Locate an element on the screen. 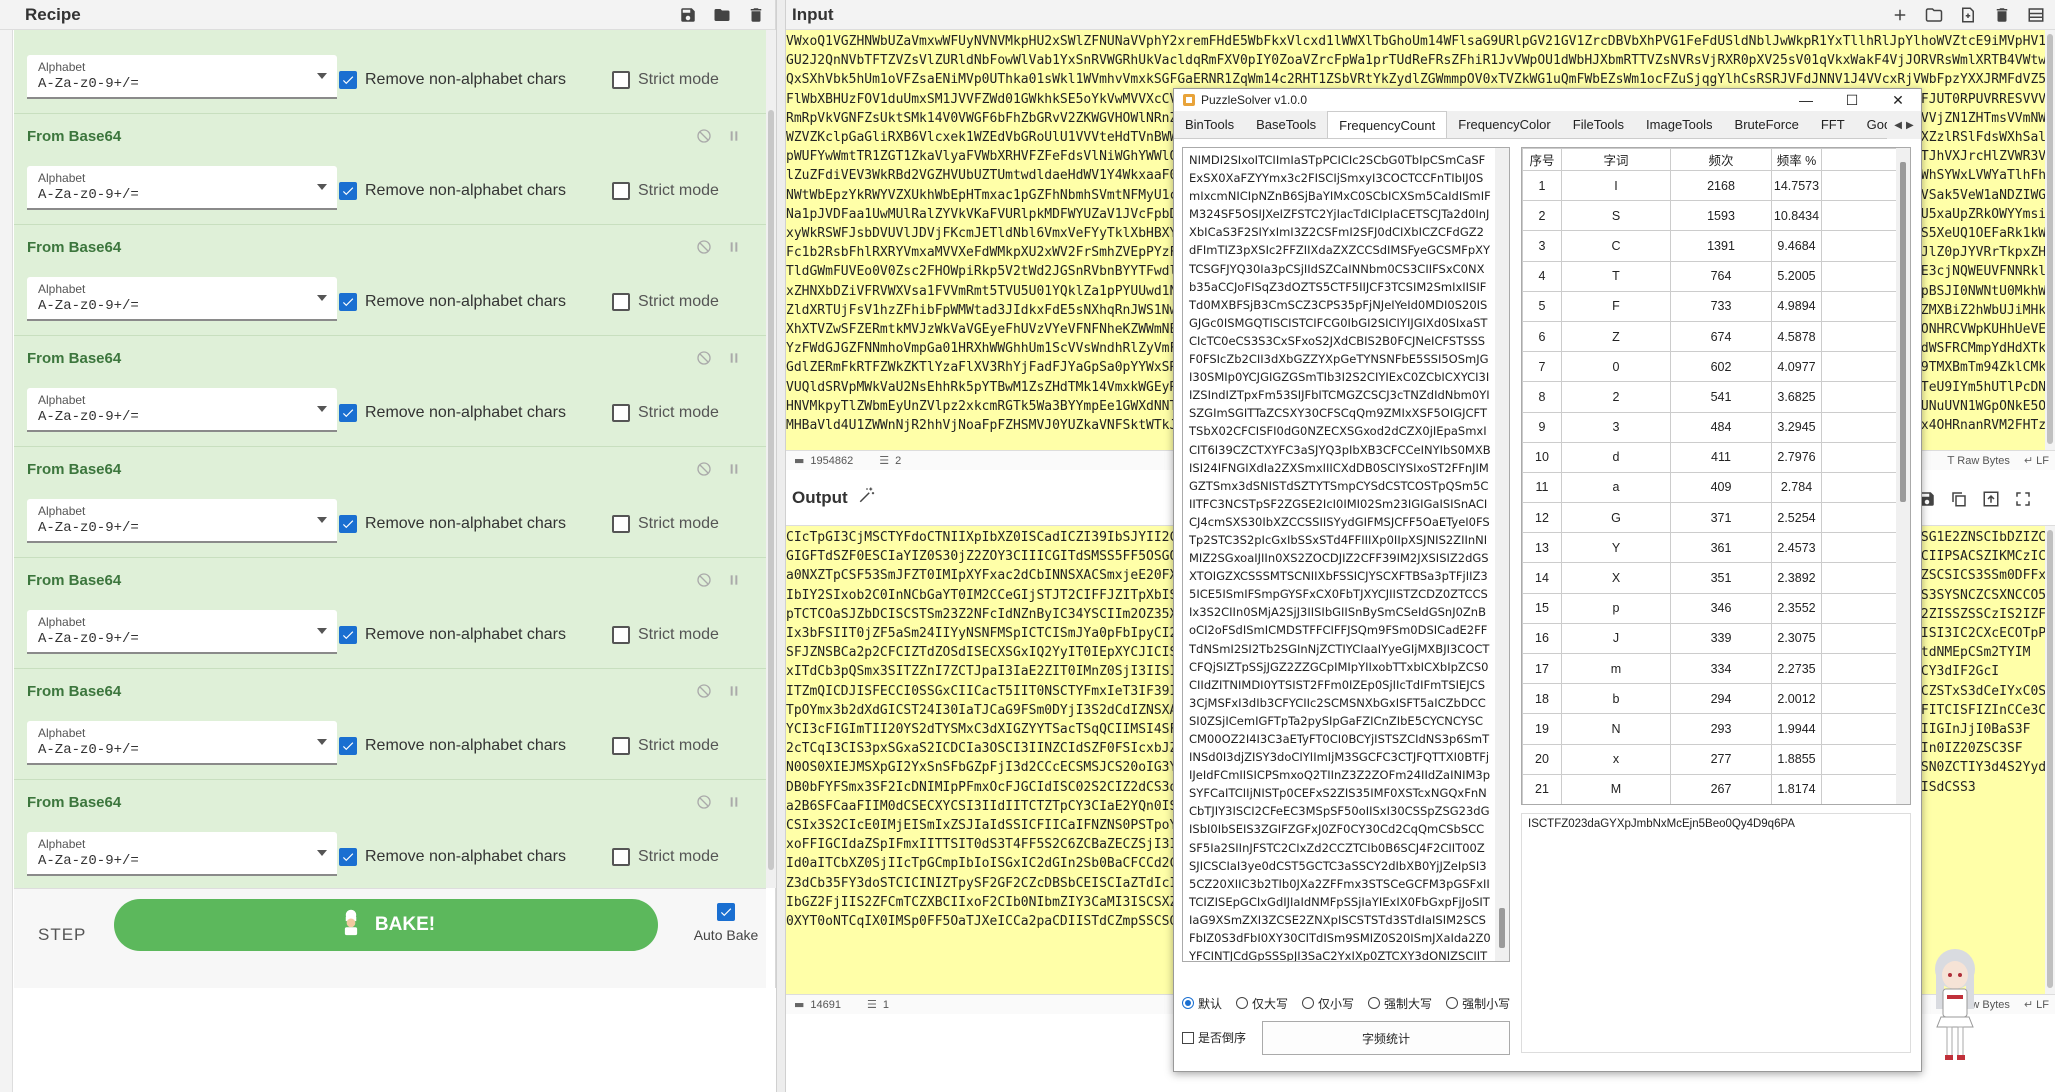  table-row: 21 M 267 1.8174 is located at coordinates (1709, 788).